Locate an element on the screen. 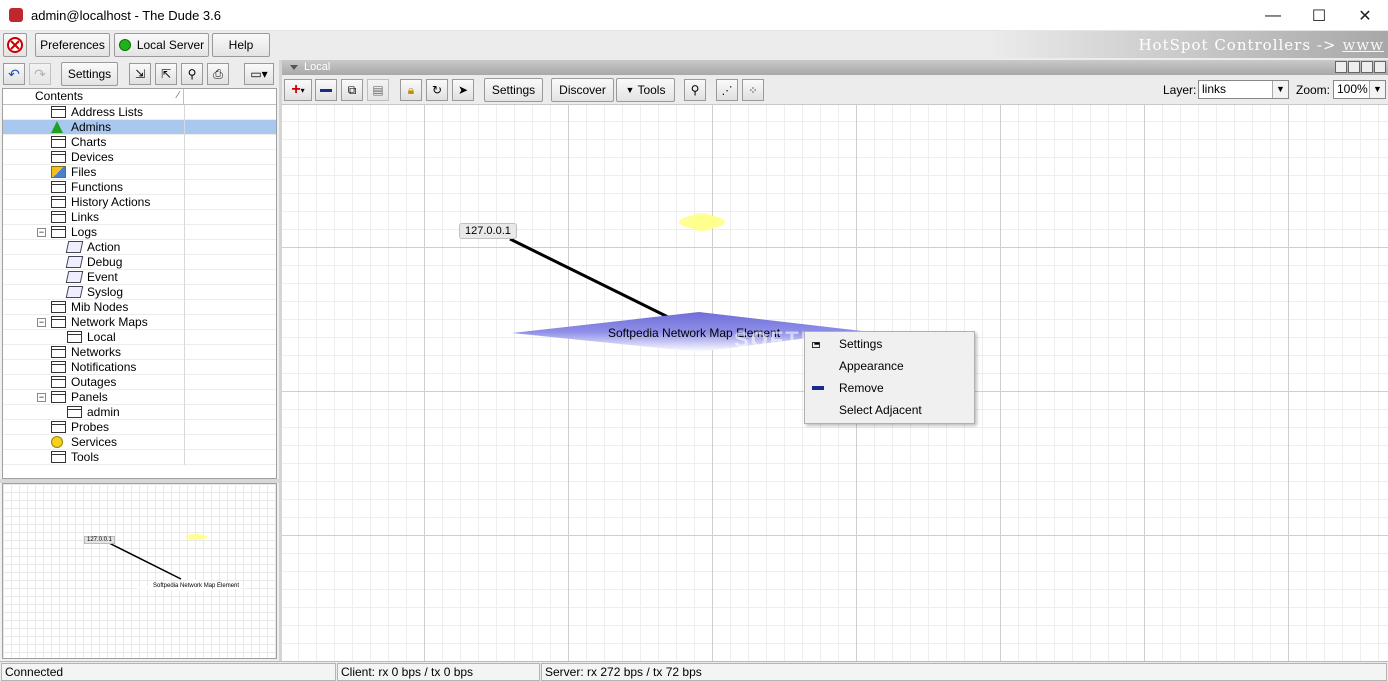 The width and height of the screenshot is (1388, 681). tree-item-syslog: Syslog is located at coordinates (139, 292).